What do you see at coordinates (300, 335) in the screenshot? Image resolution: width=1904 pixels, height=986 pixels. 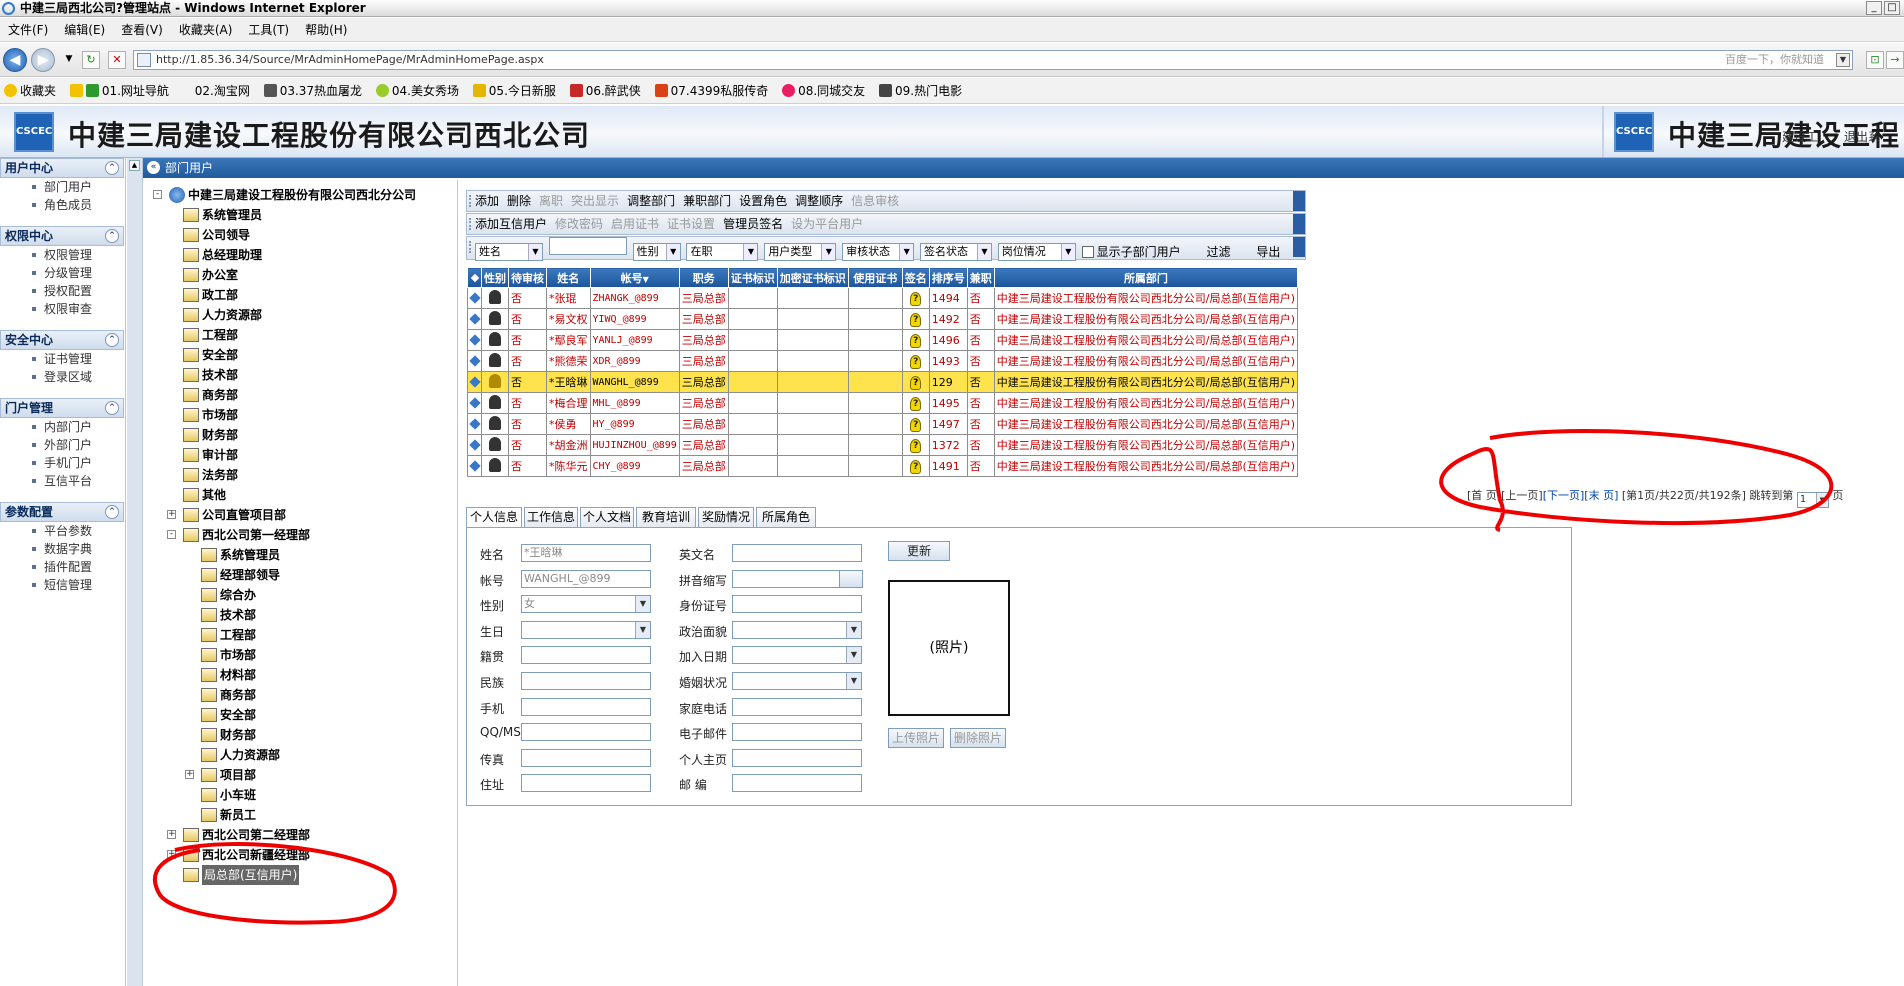 I see `tree-node: 工程部` at bounding box center [300, 335].